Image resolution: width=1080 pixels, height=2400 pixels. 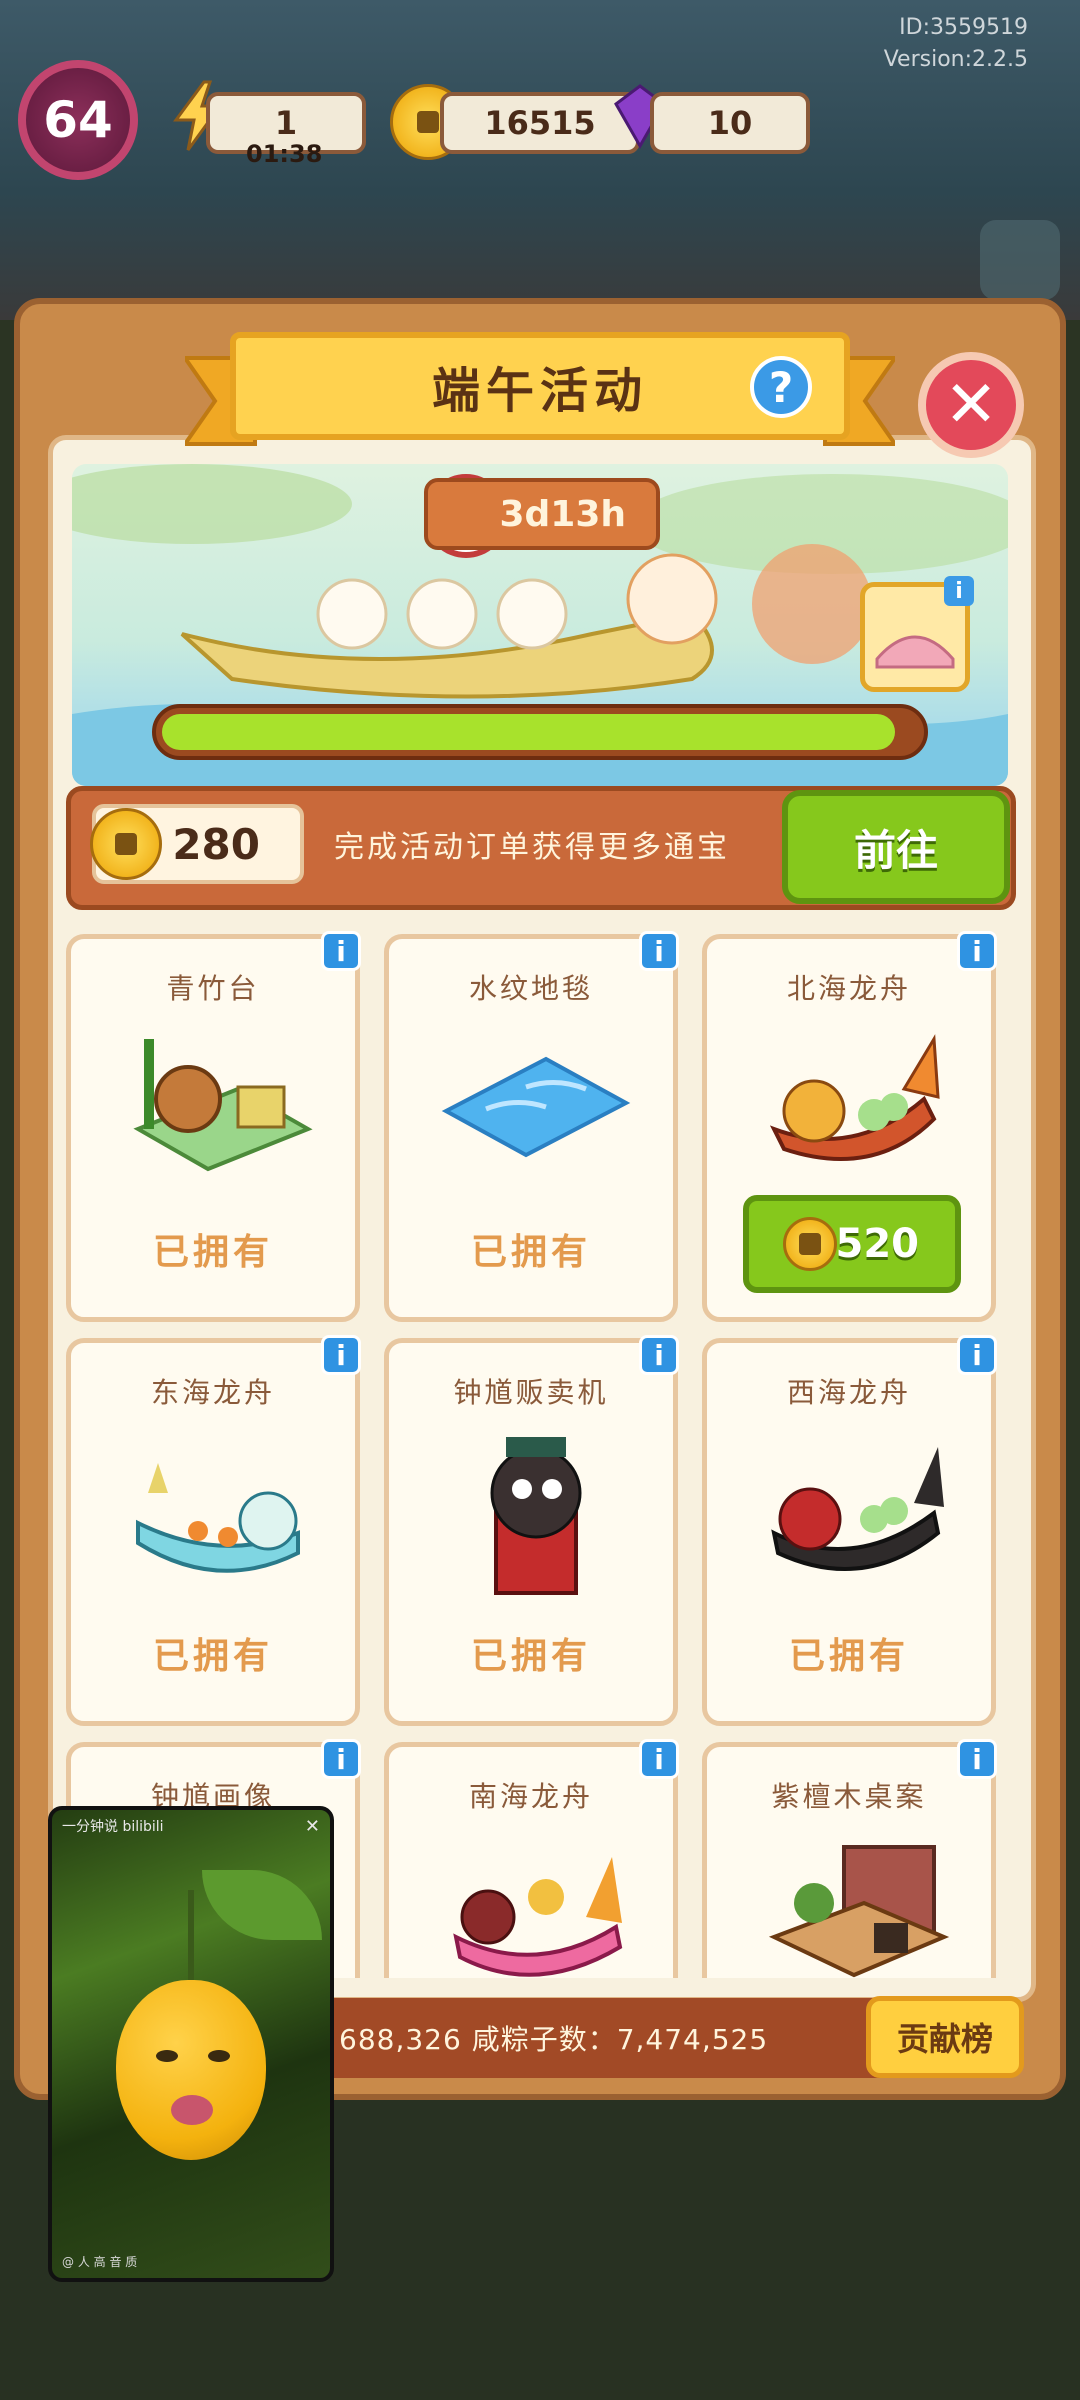 I want to click on zhongkui-vending-art, so click(x=536, y=1516).